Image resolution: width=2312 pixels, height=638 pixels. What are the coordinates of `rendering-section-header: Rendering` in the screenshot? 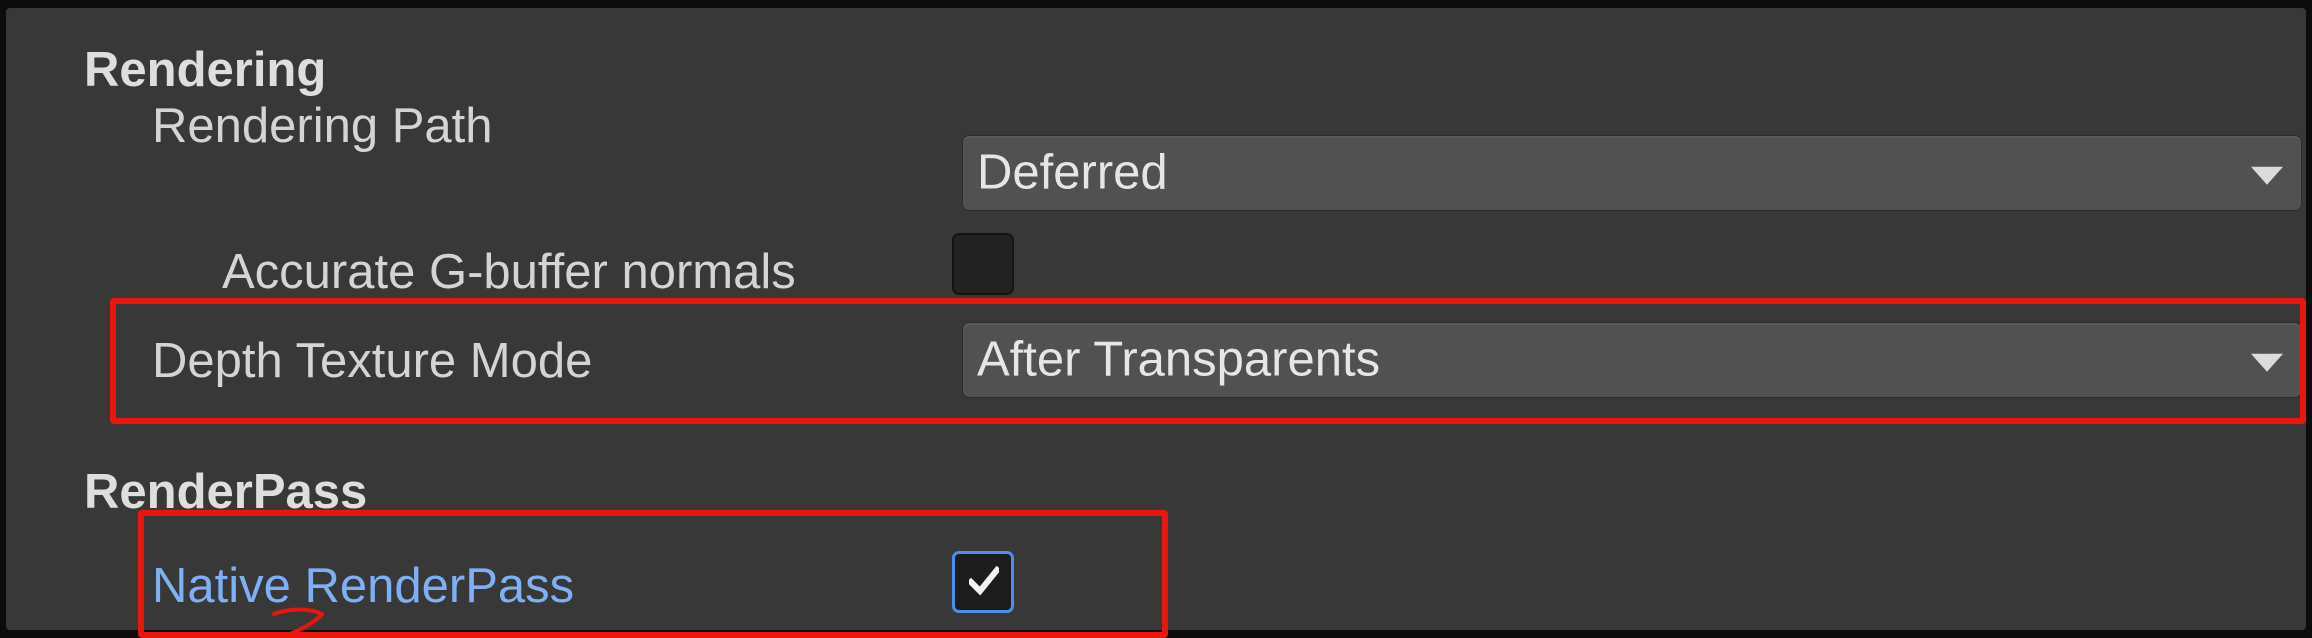 It's located at (205, 70).